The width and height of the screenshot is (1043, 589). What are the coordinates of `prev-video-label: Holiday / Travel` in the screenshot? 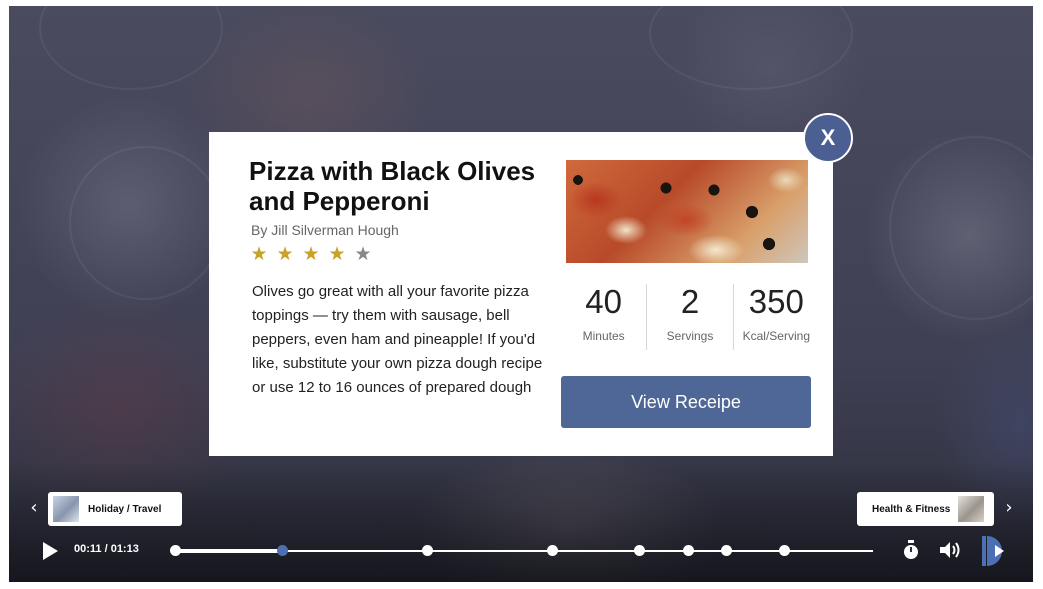 It's located at (125, 509).